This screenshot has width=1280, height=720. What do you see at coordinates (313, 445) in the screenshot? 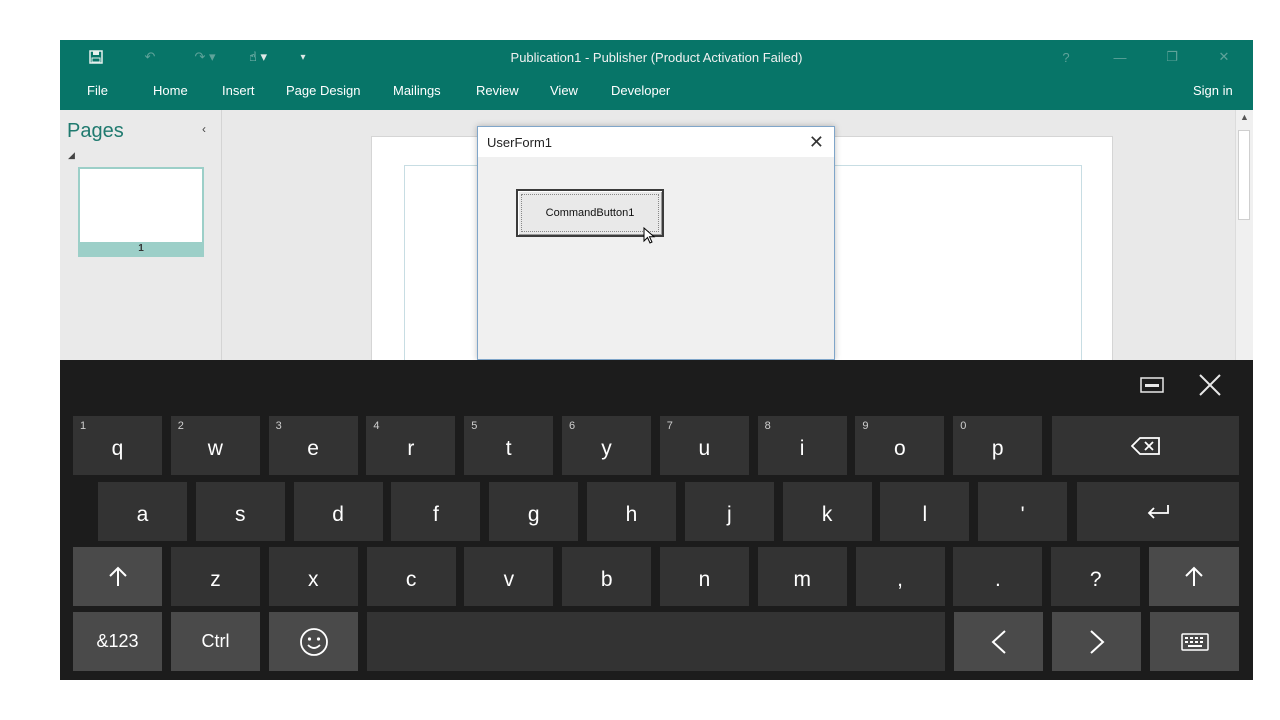
I see `key-e: 3e` at bounding box center [313, 445].